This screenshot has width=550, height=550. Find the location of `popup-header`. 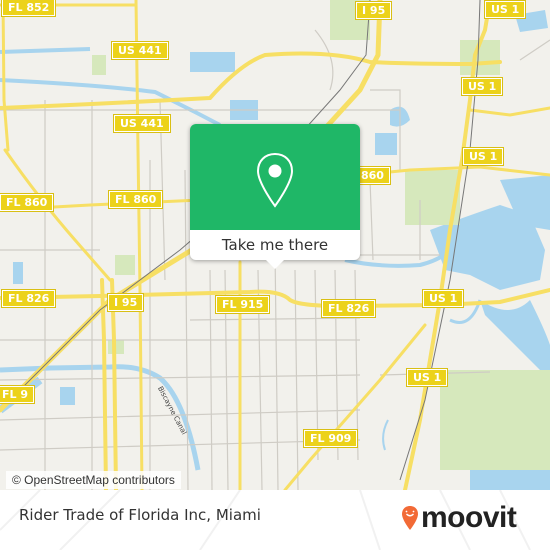

popup-header is located at coordinates (275, 177).